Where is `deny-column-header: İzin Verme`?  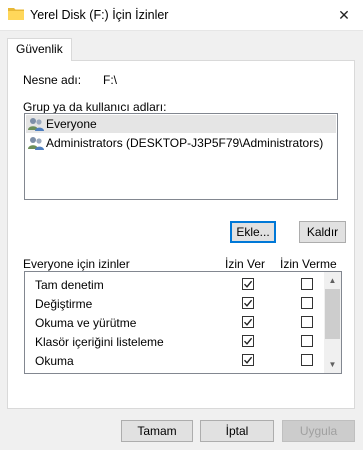
deny-column-header: İzin Verme is located at coordinates (308, 264).